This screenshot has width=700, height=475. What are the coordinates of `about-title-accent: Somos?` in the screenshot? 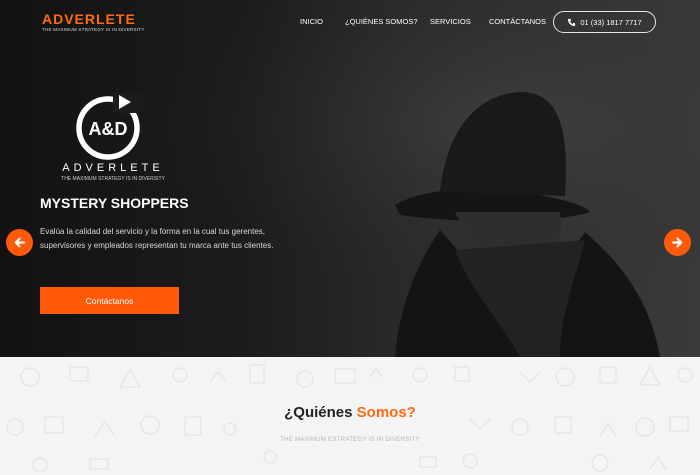 It's located at (386, 412).